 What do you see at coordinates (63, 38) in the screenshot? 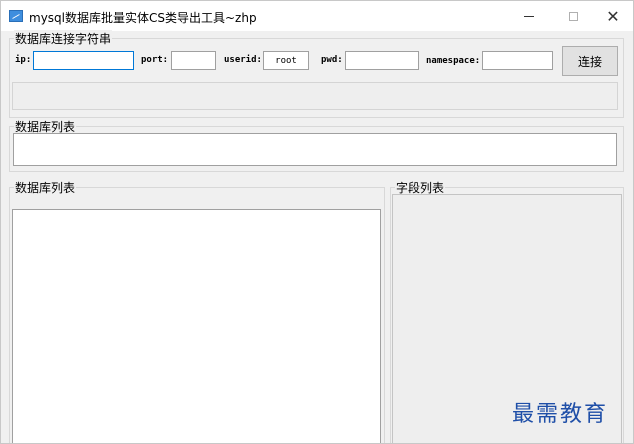
I see `connection-group-label: 数据库连接字符串` at bounding box center [63, 38].